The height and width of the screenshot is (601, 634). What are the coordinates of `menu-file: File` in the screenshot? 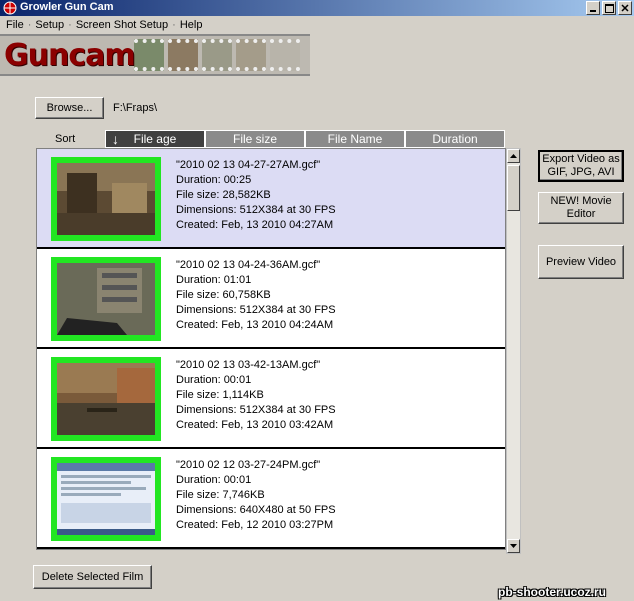 It's located at (15, 25).